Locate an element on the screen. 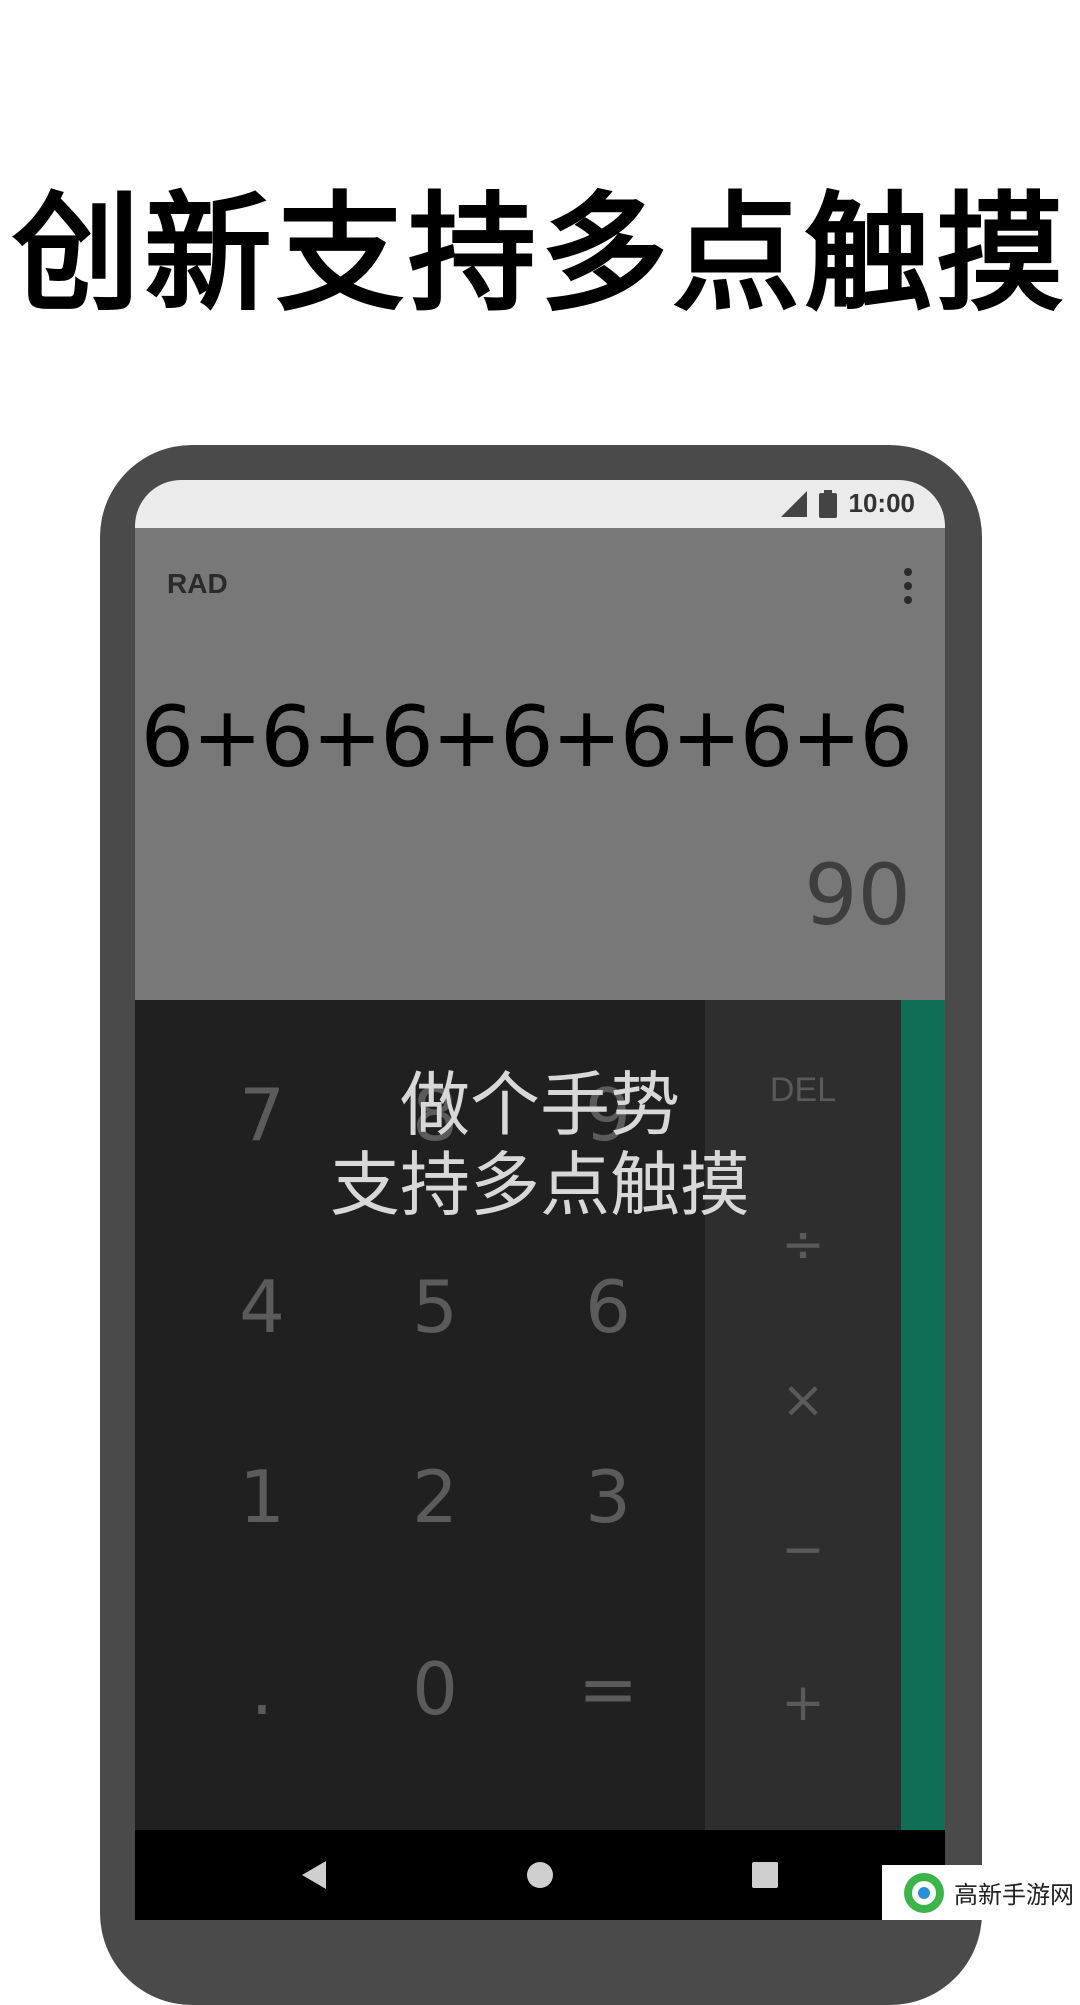 The width and height of the screenshot is (1080, 2005). angle-mode-toggle: RAD is located at coordinates (197, 584).